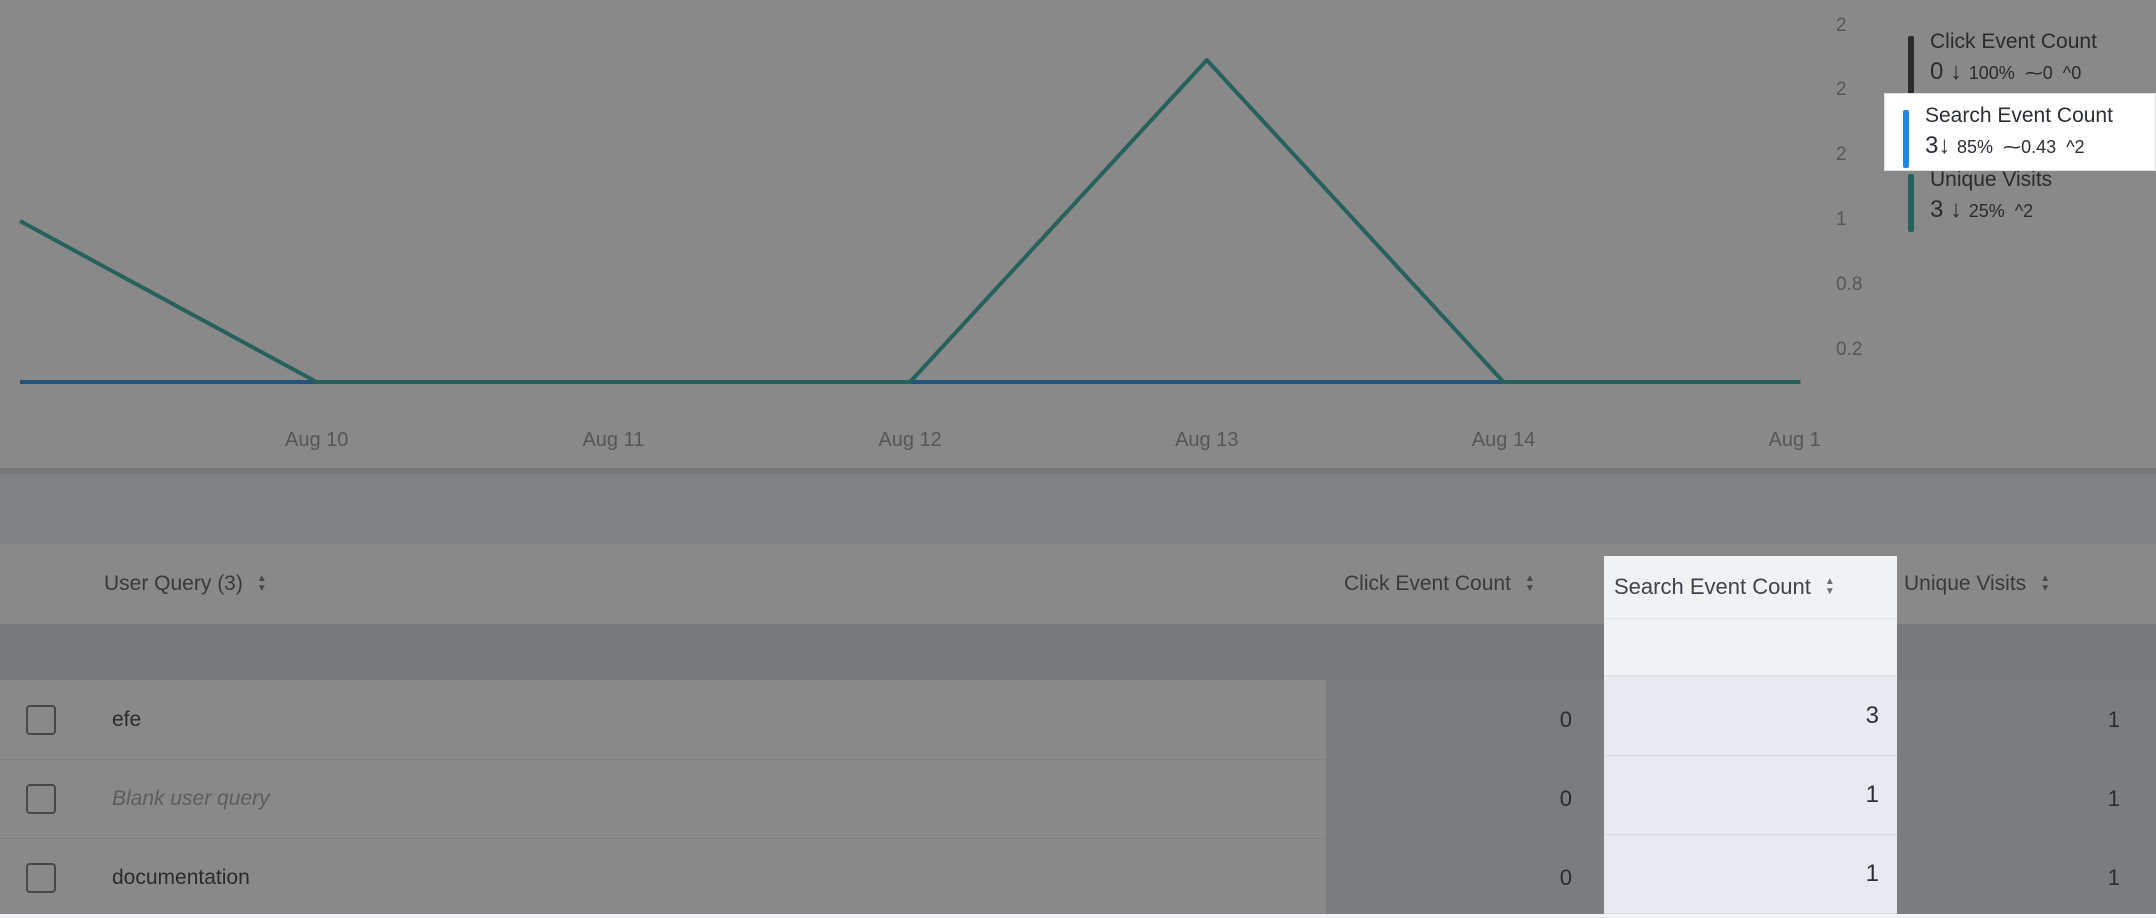 This screenshot has height=918, width=2156. I want to click on column-header-unique-visits: Unique Visits ▲ ▼, so click(1977, 584).